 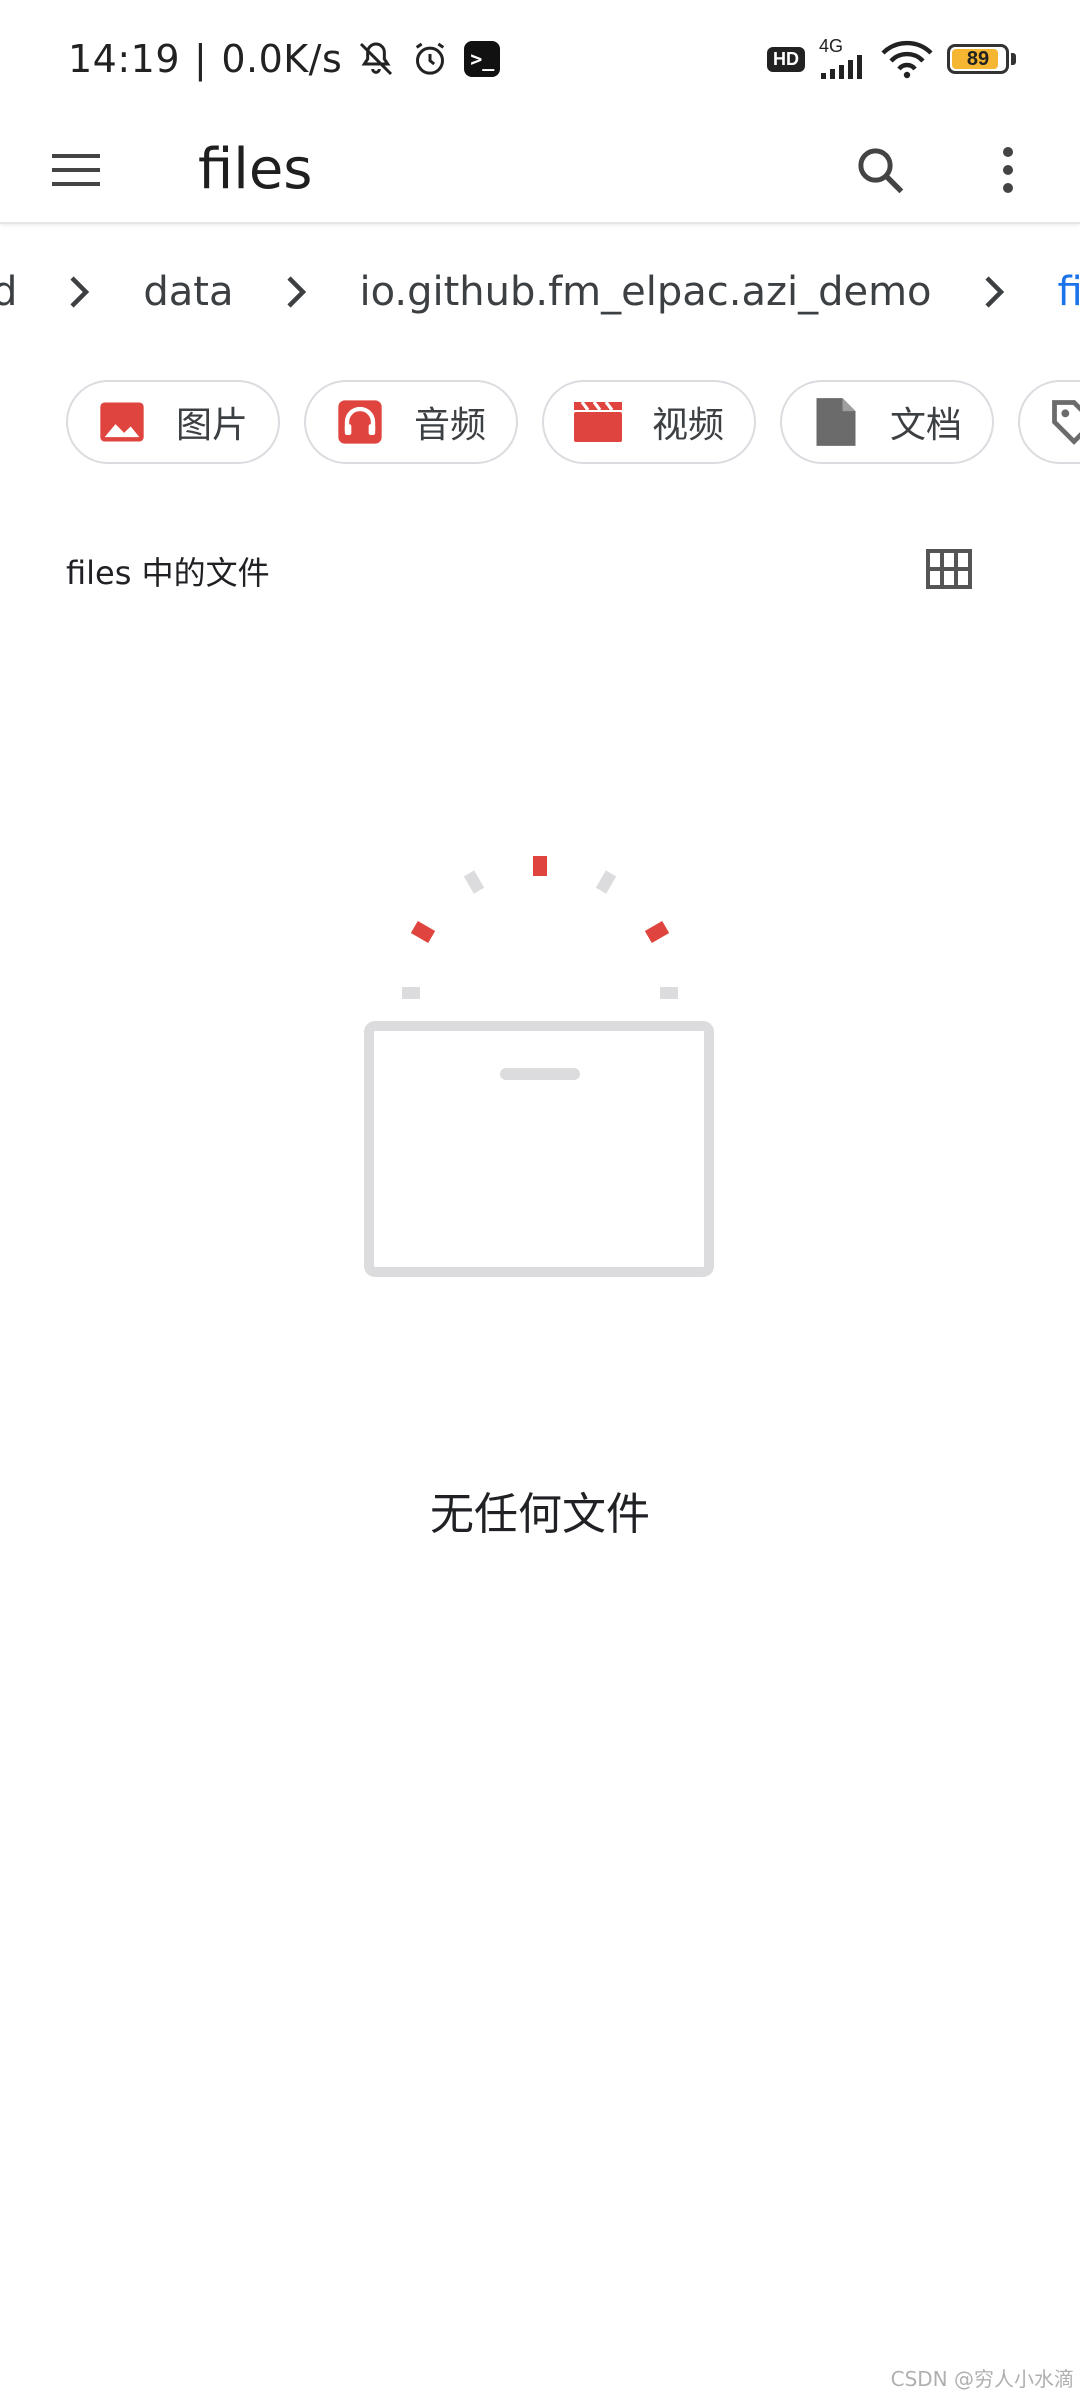 I want to click on status-time: 14:19, so click(x=124, y=59).